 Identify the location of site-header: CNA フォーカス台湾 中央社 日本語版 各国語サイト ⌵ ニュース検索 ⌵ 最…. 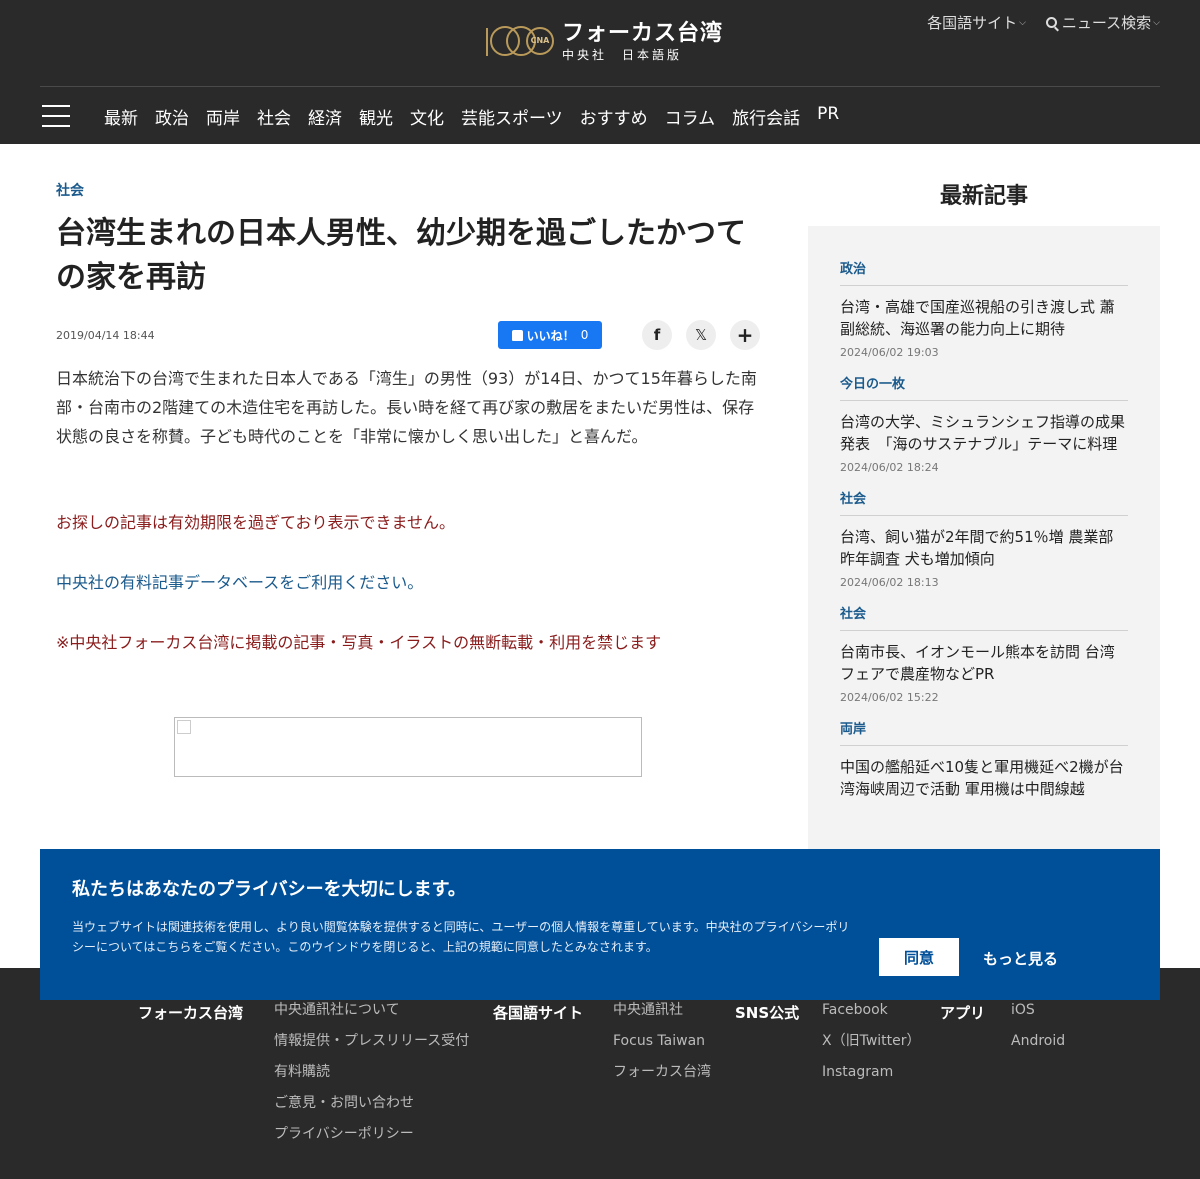
(600, 72).